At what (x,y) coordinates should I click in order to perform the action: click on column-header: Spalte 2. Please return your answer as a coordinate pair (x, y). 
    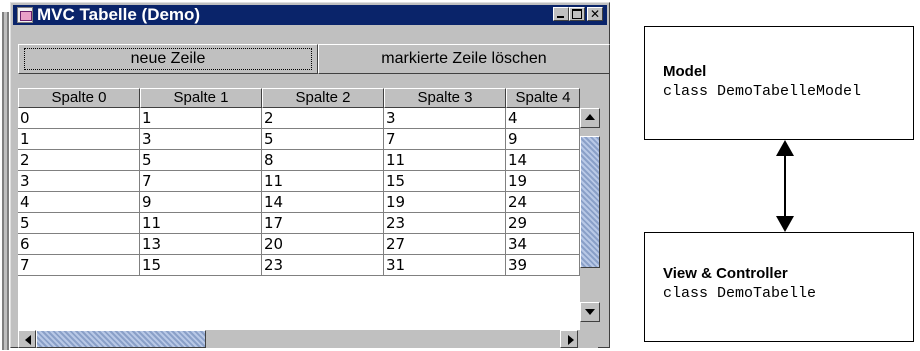
    Looking at the image, I should click on (323, 98).